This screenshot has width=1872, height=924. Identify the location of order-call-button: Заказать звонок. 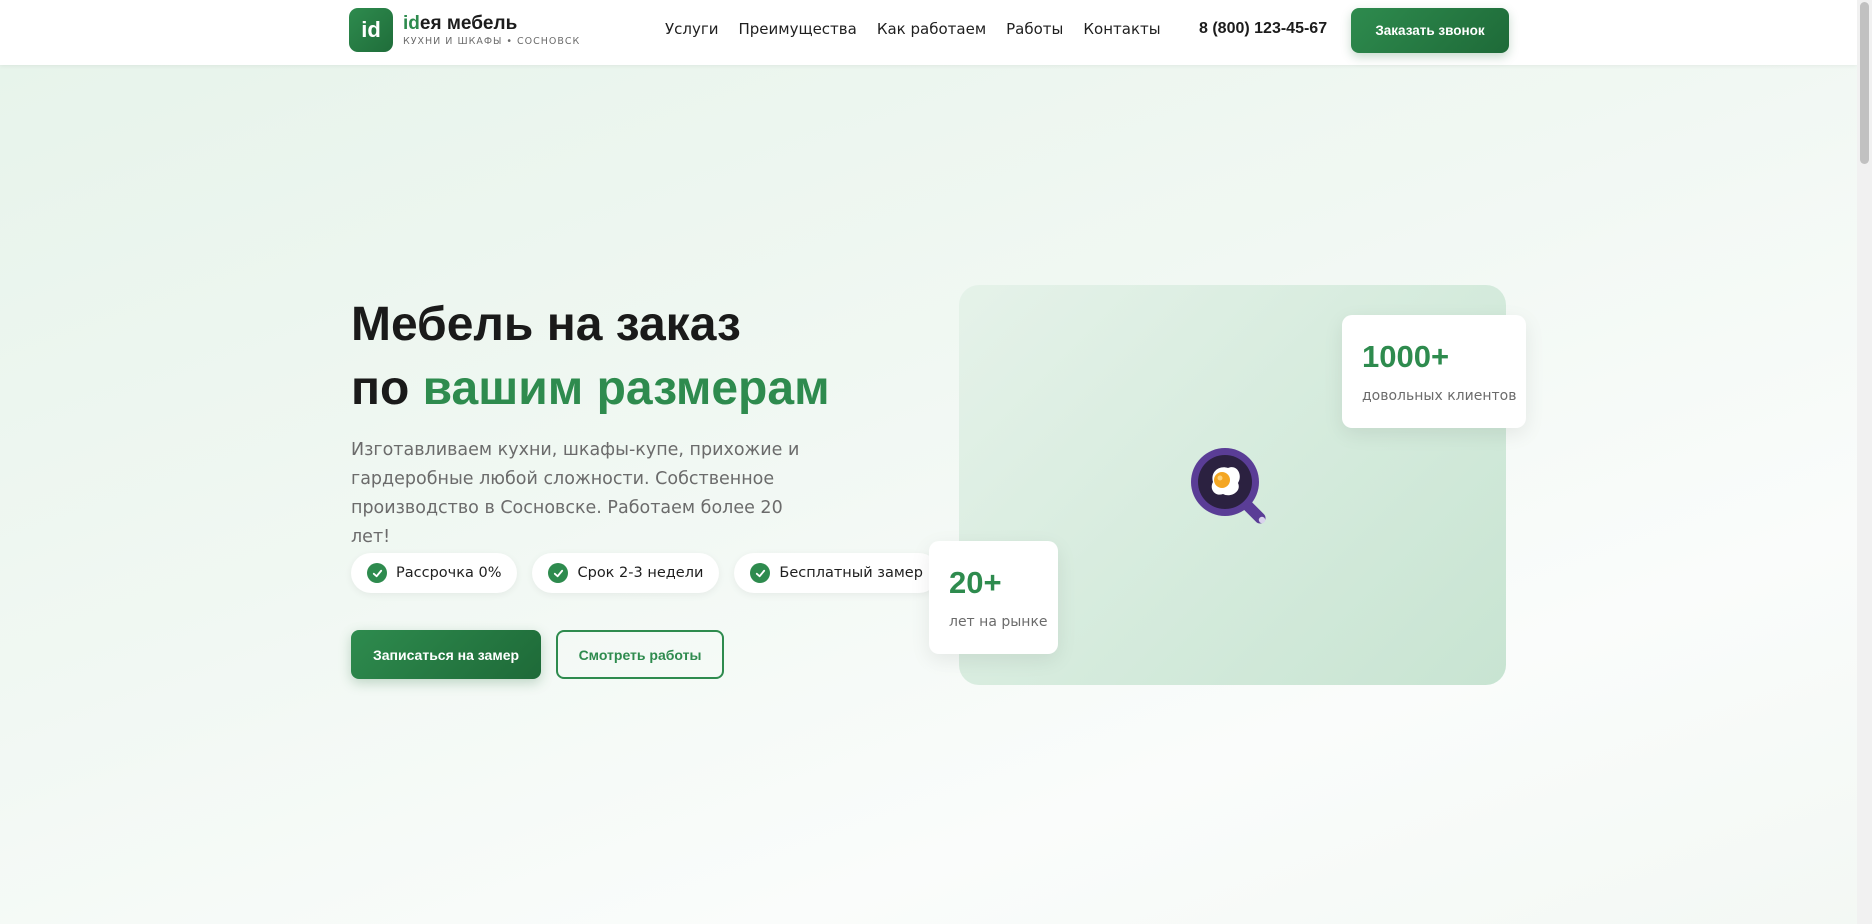
(1430, 30).